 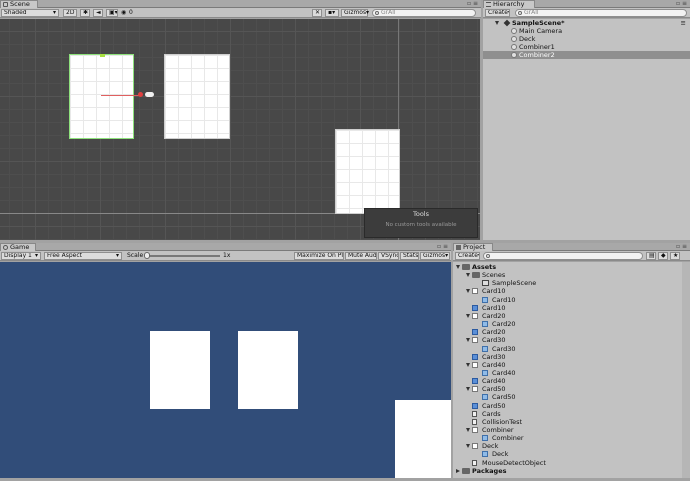 I want to click on folder-icon, so click(x=476, y=275).